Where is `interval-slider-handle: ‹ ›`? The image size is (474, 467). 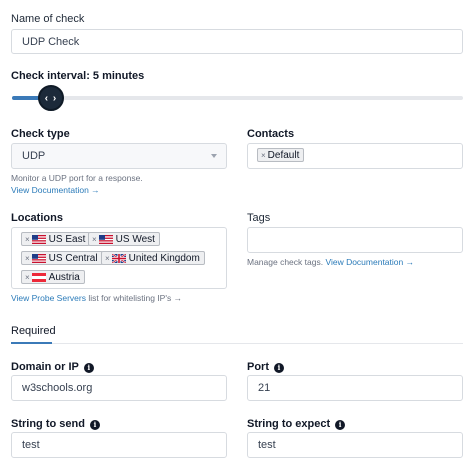 interval-slider-handle: ‹ › is located at coordinates (51, 98).